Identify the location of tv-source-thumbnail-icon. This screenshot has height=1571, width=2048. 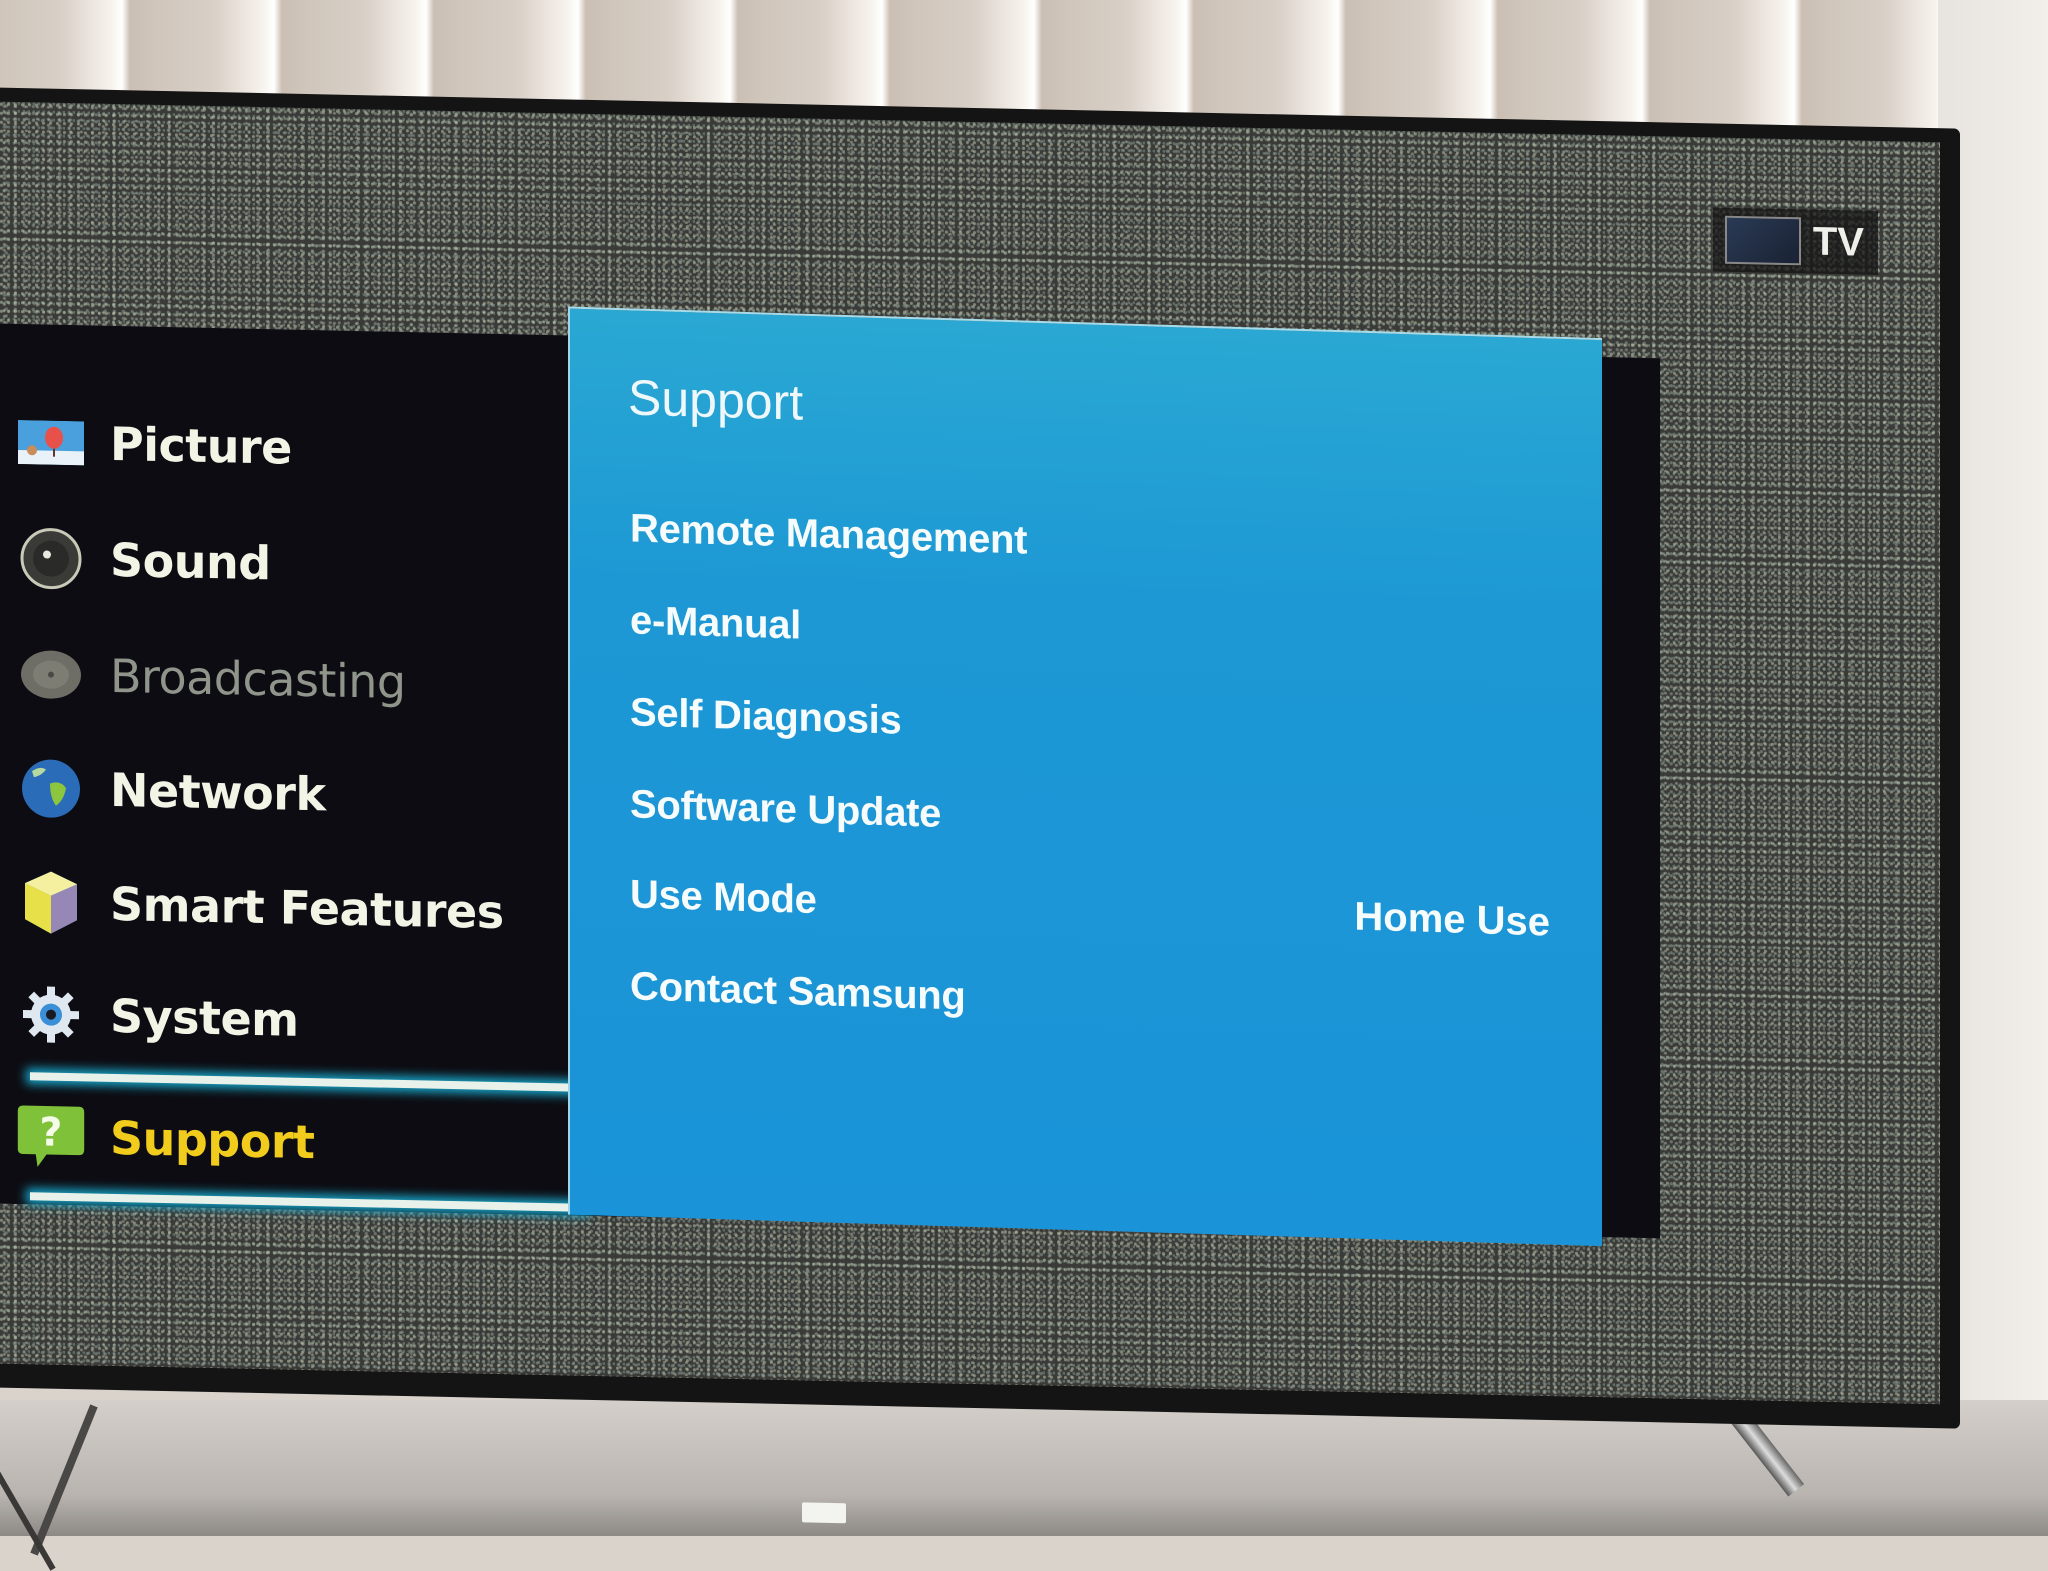
(1762, 240).